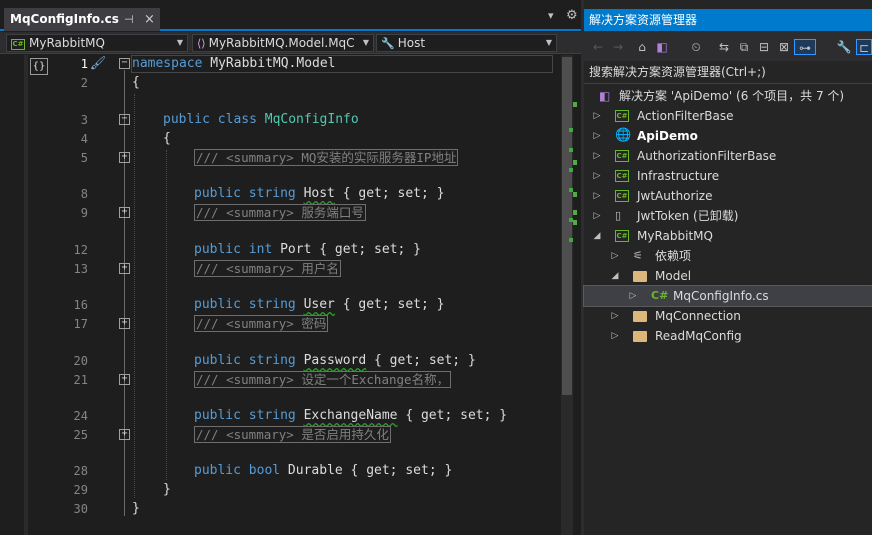  Describe the element at coordinates (319, 305) in the screenshot. I see `code-line: public string User { get; set; }` at that location.